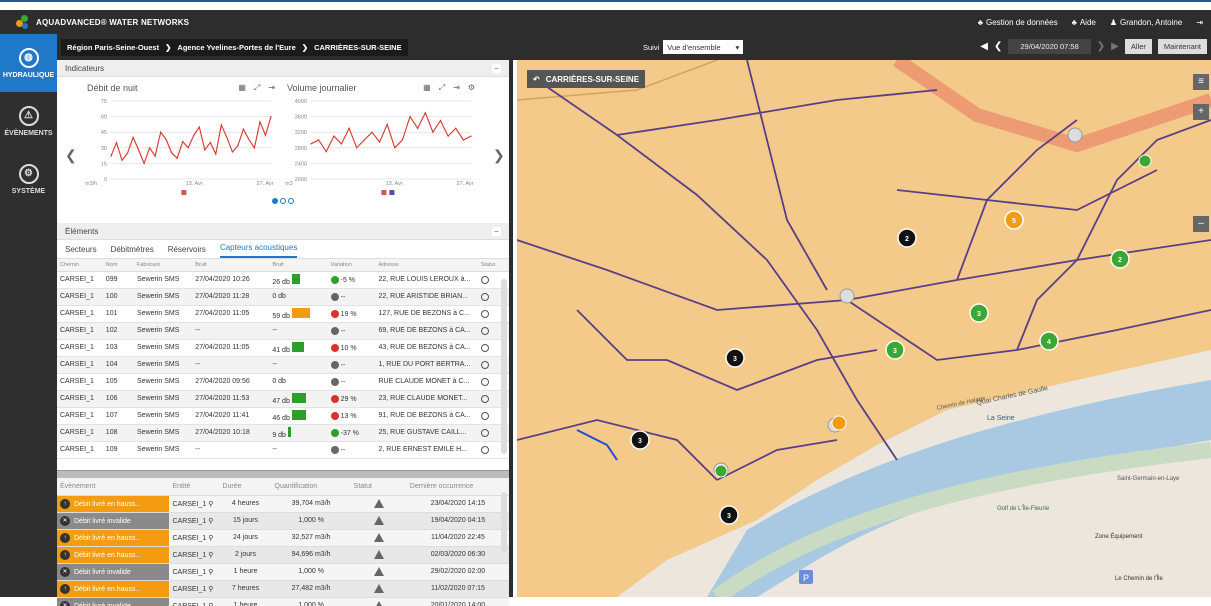  Describe the element at coordinates (1018, 22) in the screenshot. I see `data-management-link: ♣Gestion de données` at that location.